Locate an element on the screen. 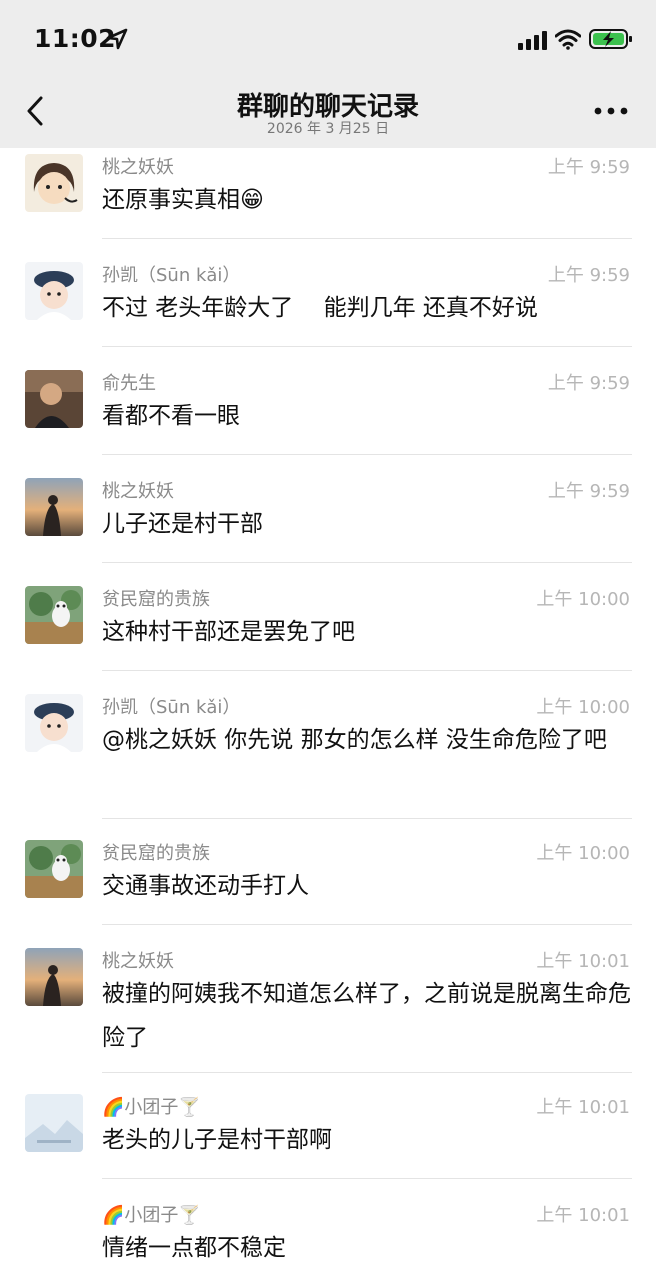 The width and height of the screenshot is (656, 1280). message-text: 不过 老头年龄大了 能判几年 还真不好说 is located at coordinates (320, 308).